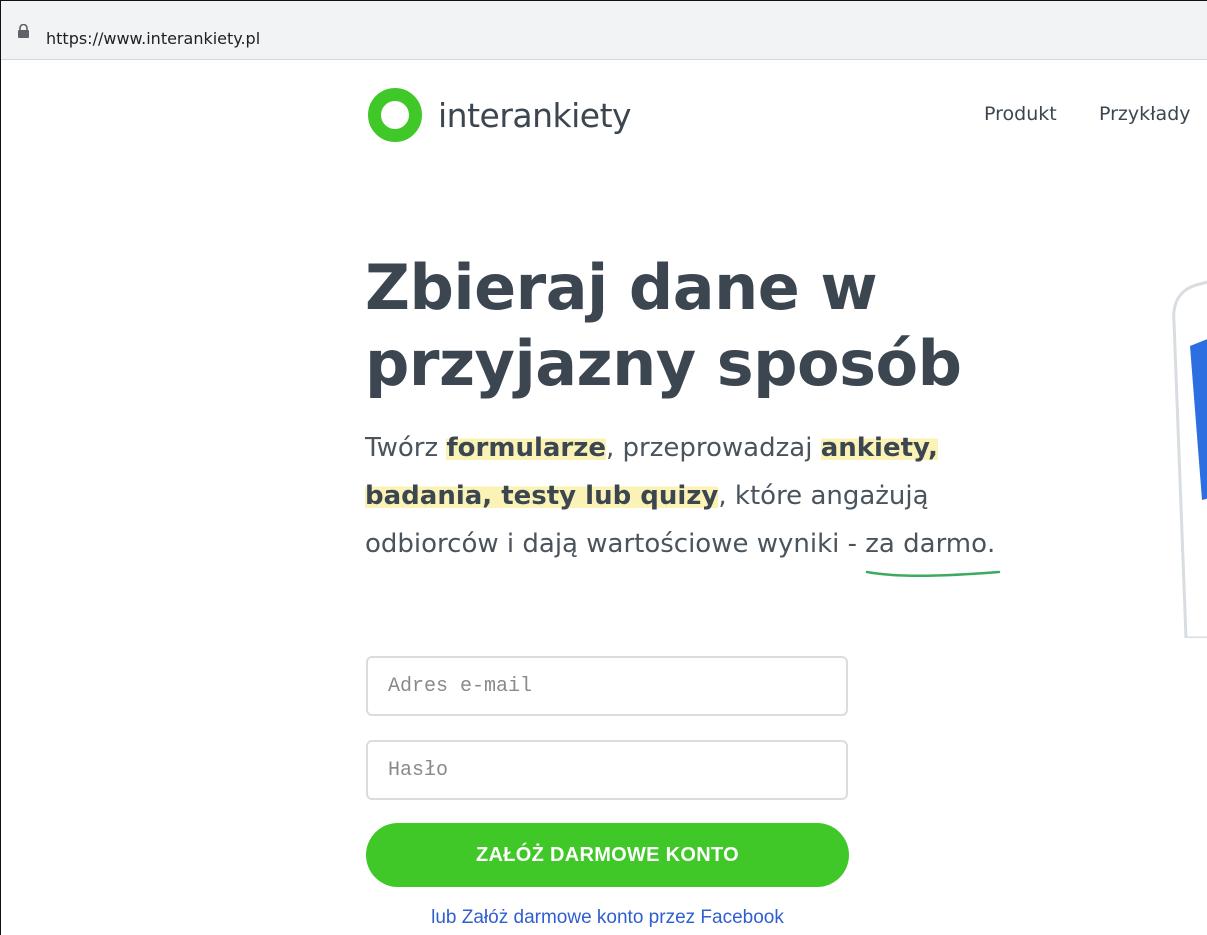 The image size is (1207, 935). I want to click on hero-title-line-1: Zbieraj dane w, so click(621, 287).